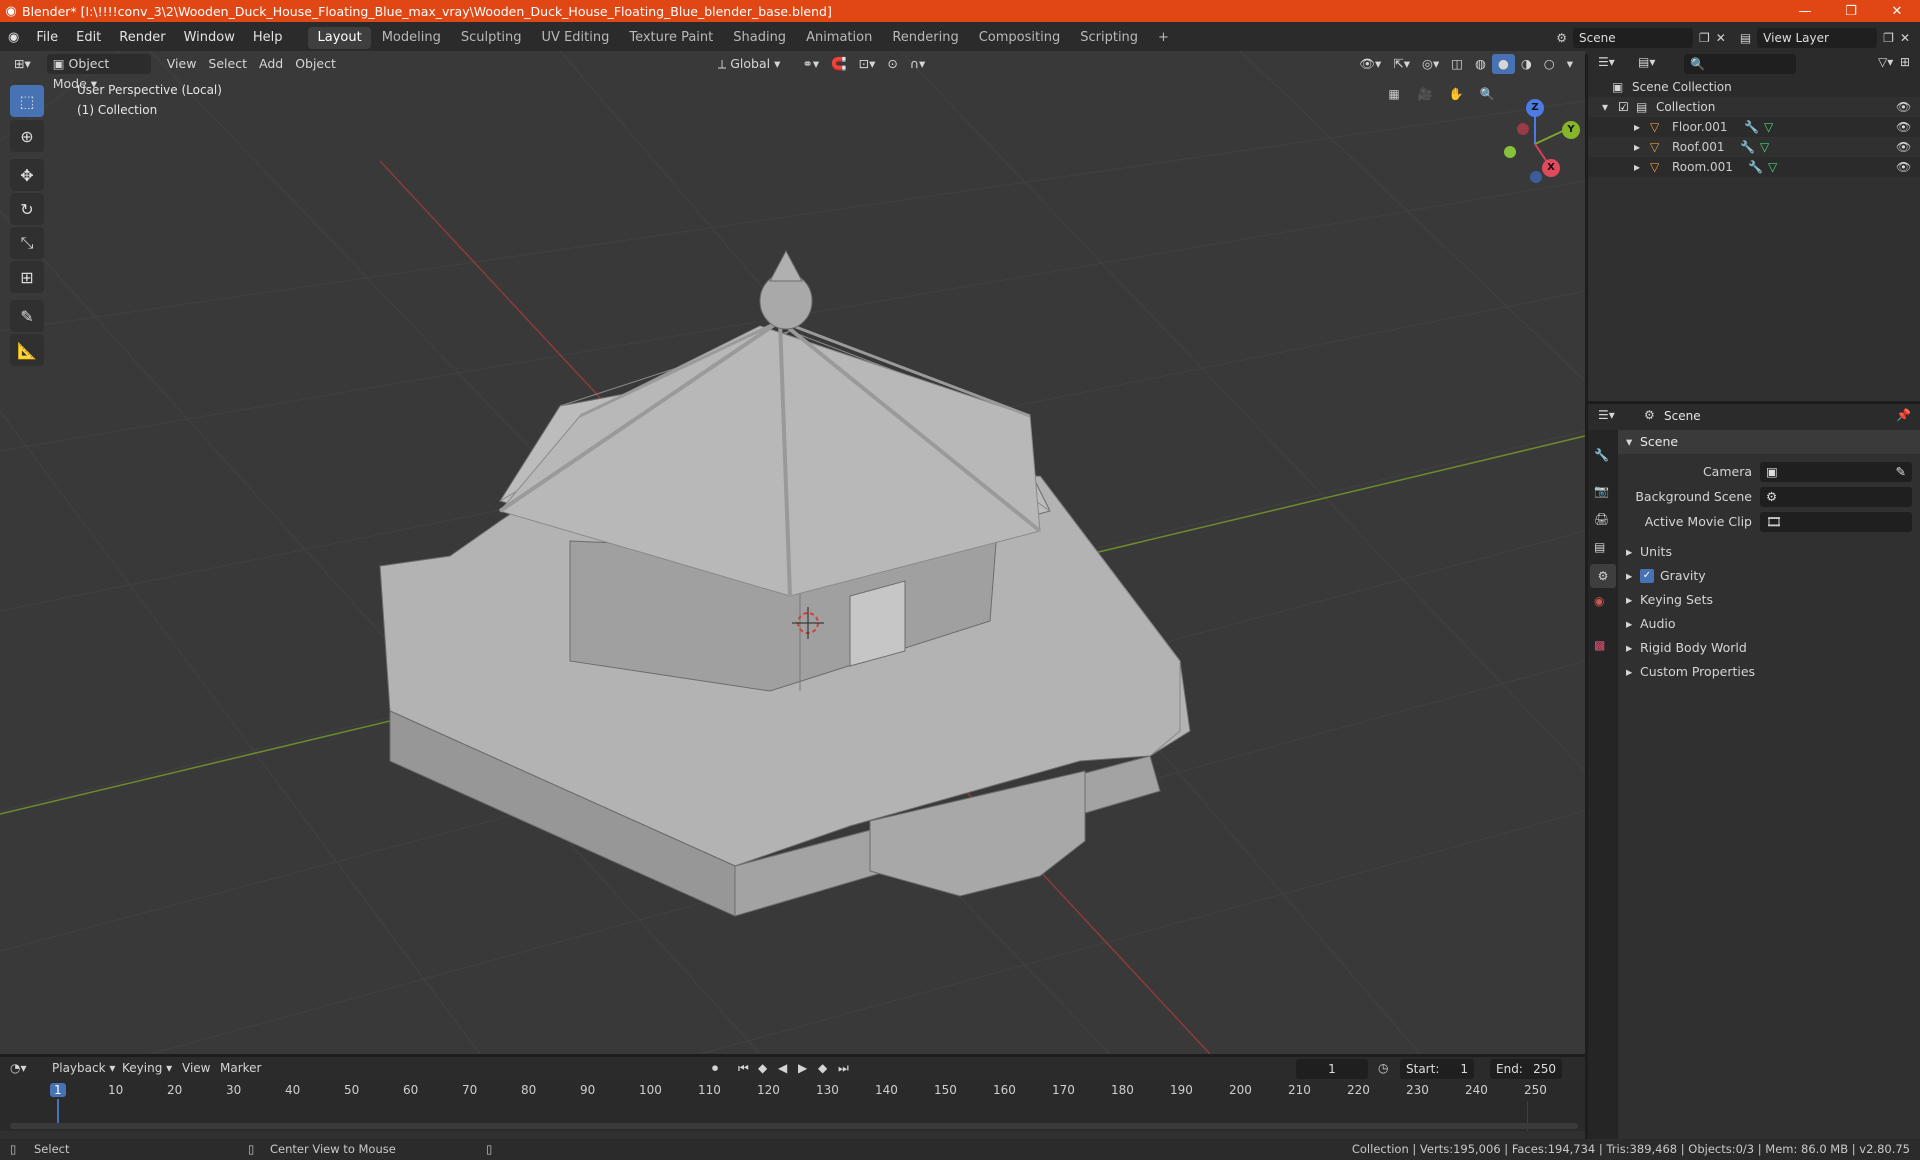  Describe the element at coordinates (867, 64) in the screenshot. I see `snap-target-icon: ⊡▾` at that location.